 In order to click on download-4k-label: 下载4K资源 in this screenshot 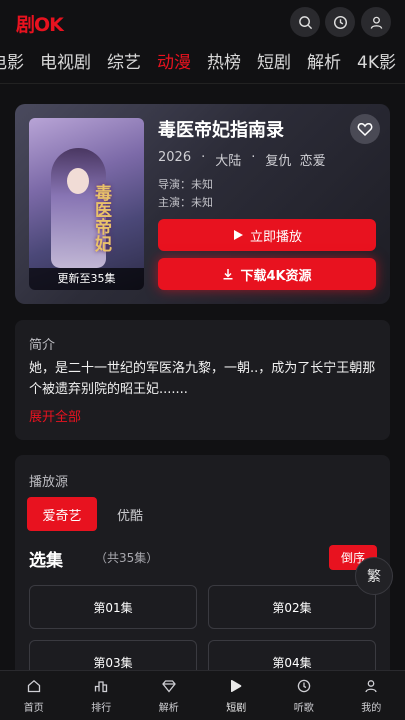, I will do `click(276, 276)`.